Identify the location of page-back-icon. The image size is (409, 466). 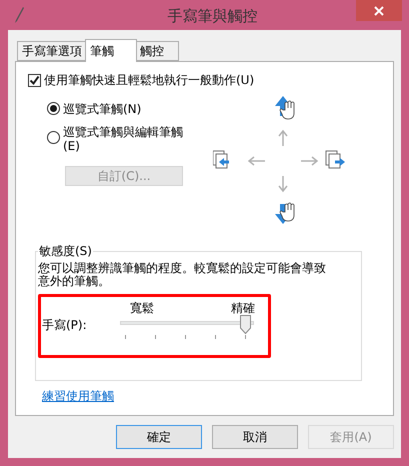
(221, 159).